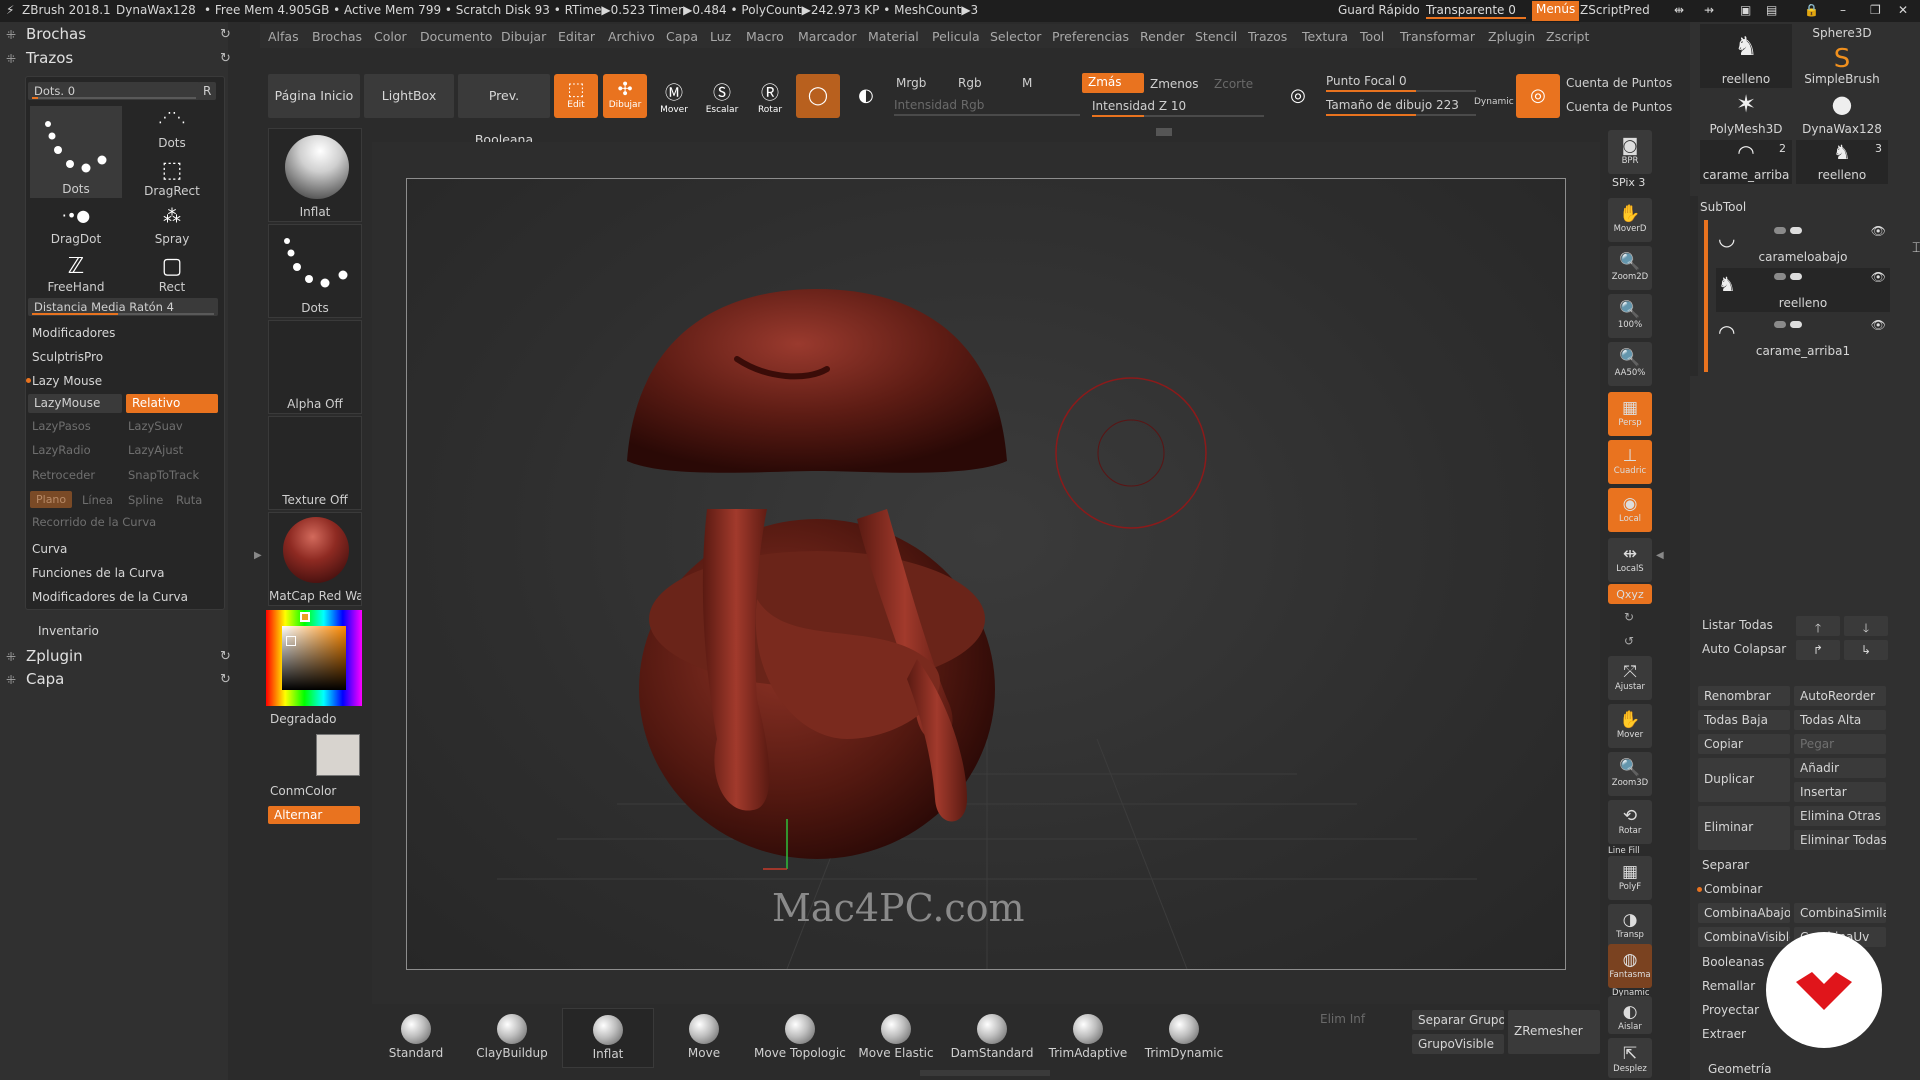 The height and width of the screenshot is (1080, 1920). What do you see at coordinates (315, 559) in the screenshot?
I see `material-thumbnail: MatCap Red Wax` at bounding box center [315, 559].